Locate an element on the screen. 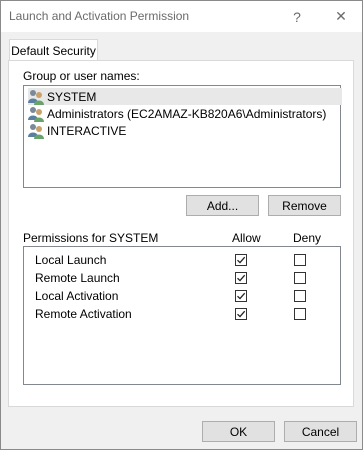 This screenshot has height=450, width=363. list-item-interactive: INTERACTIVE is located at coordinates (79, 130).